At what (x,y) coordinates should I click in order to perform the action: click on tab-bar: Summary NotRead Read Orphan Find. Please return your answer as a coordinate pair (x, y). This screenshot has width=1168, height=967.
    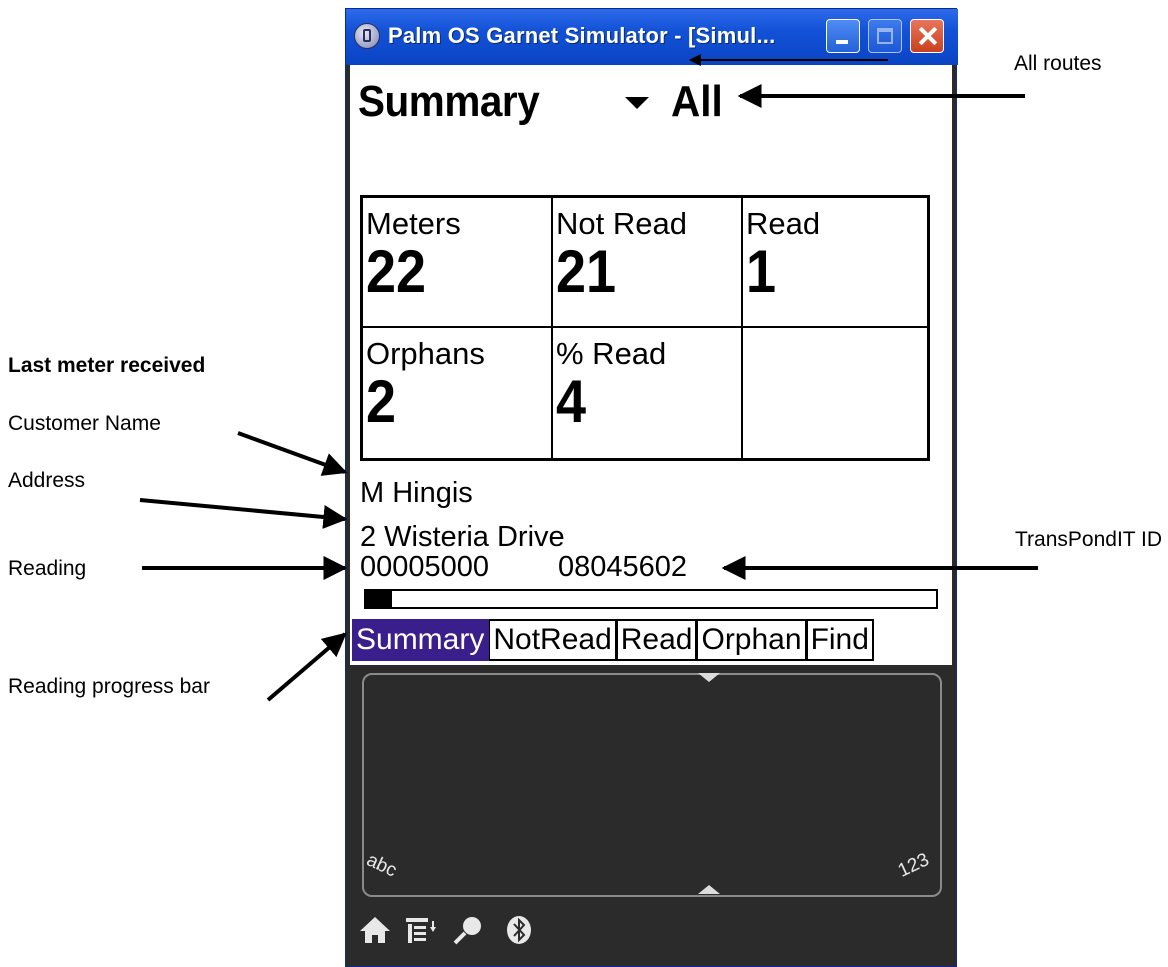
    Looking at the image, I should click on (613, 640).